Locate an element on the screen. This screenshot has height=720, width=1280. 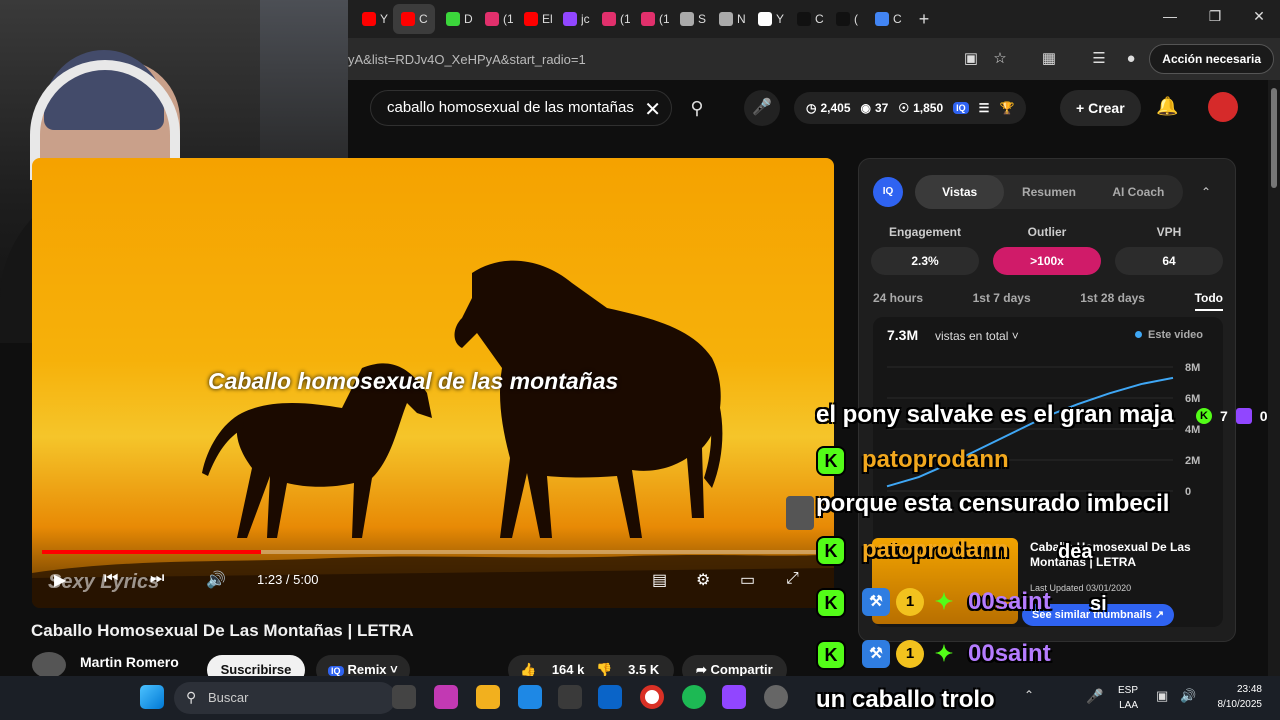
volume-tray-icon: 🔊 is located at coordinates (1188, 696).